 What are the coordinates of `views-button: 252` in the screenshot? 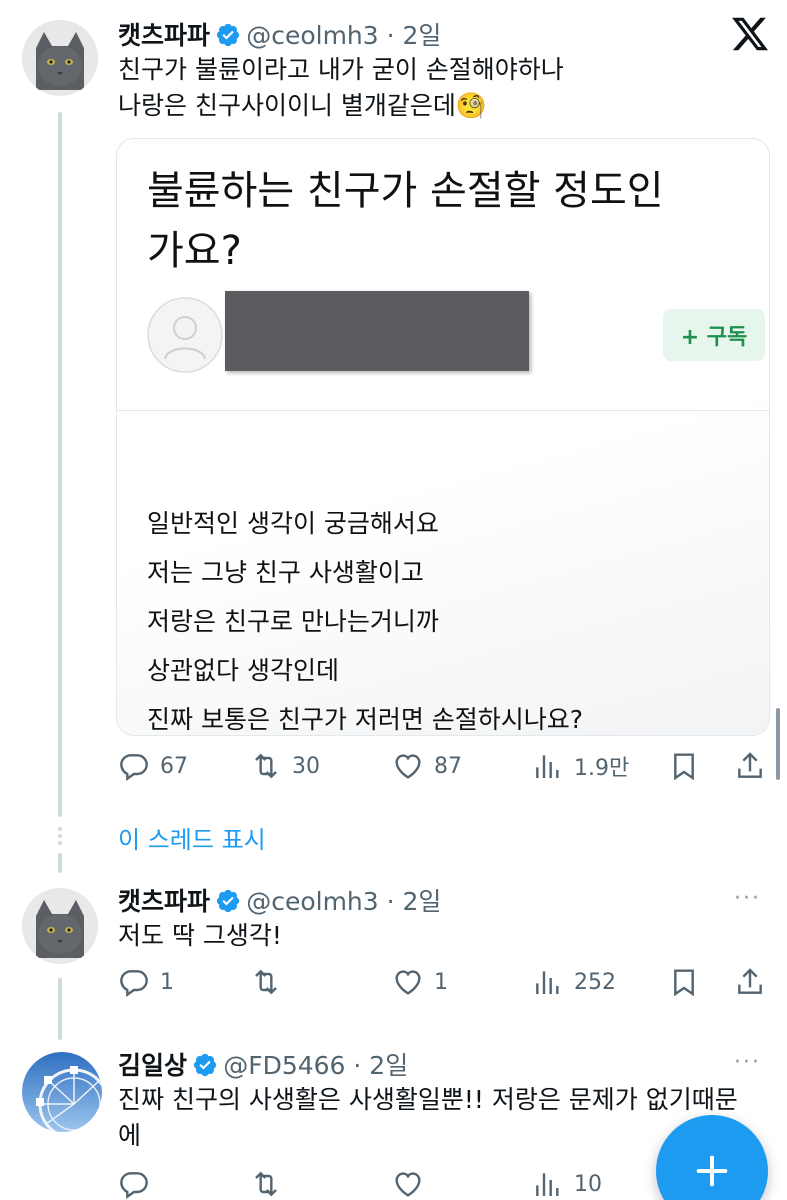 It's located at (574, 982).